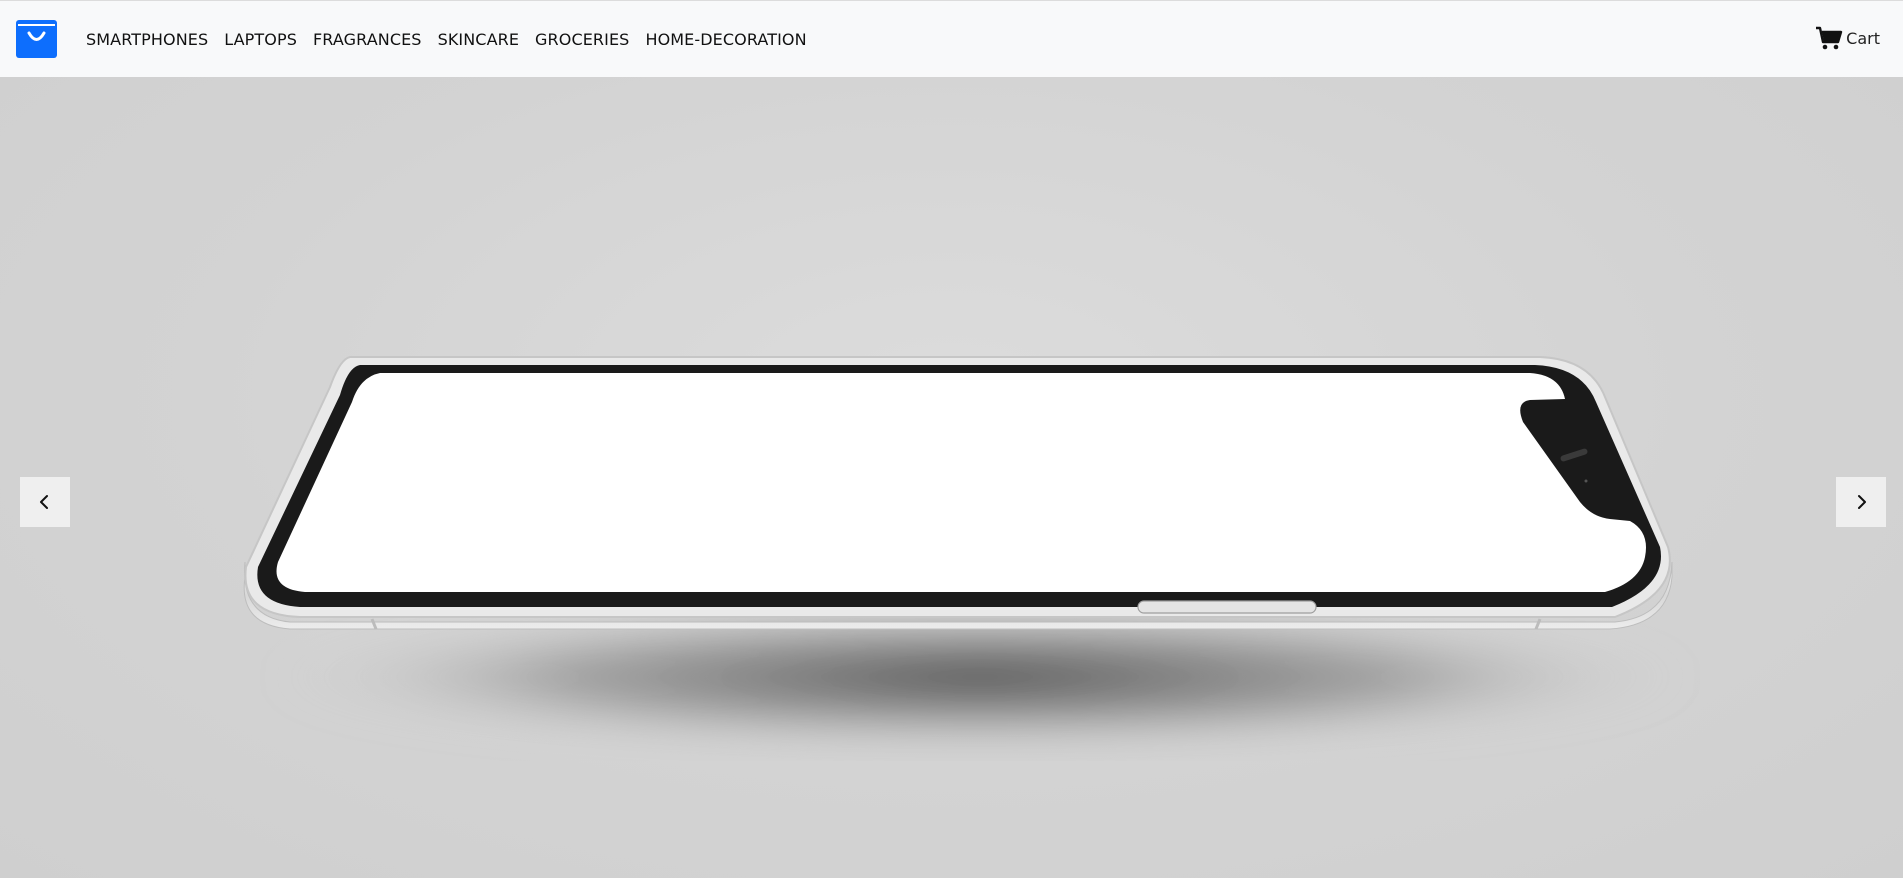 The height and width of the screenshot is (878, 1903). I want to click on chevron-left-icon, so click(44, 502).